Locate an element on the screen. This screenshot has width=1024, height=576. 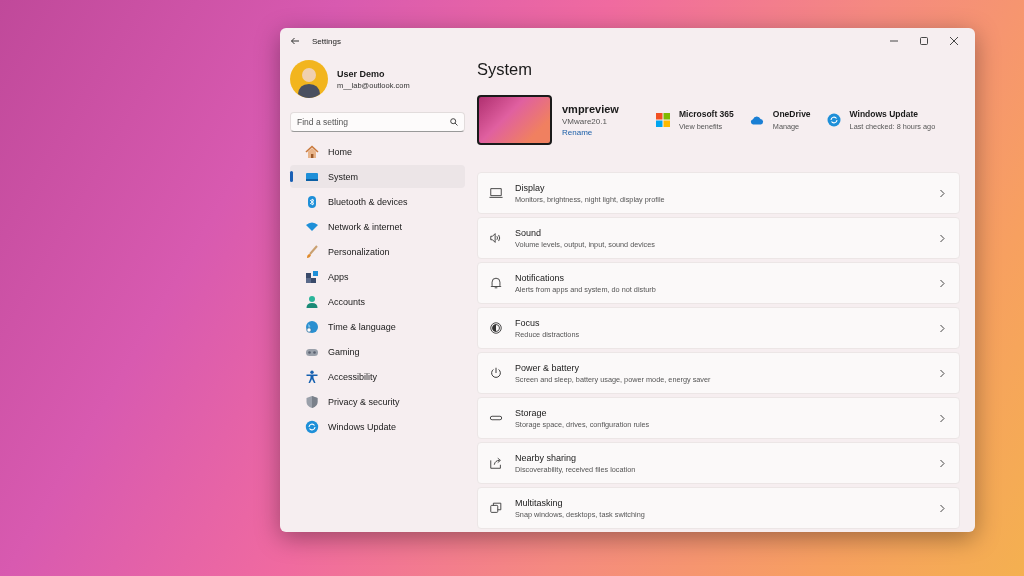
row-title: Display is located at coordinates (530, 187).